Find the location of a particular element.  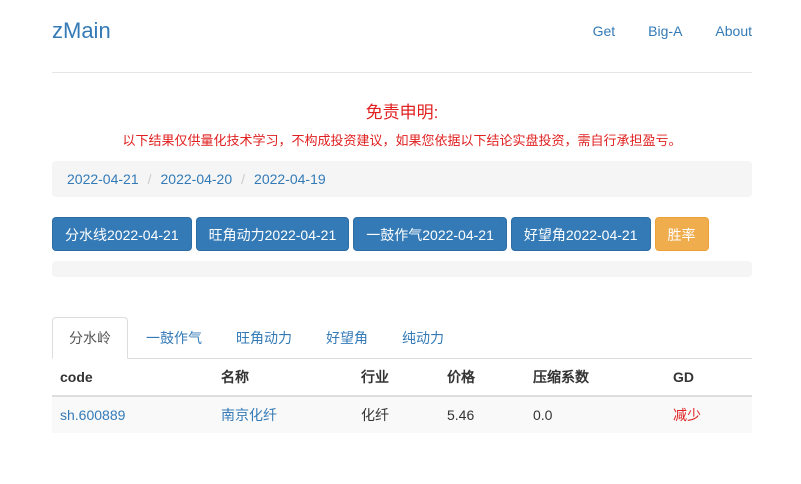

tab-wangjiao: 旺角动力 is located at coordinates (264, 338).